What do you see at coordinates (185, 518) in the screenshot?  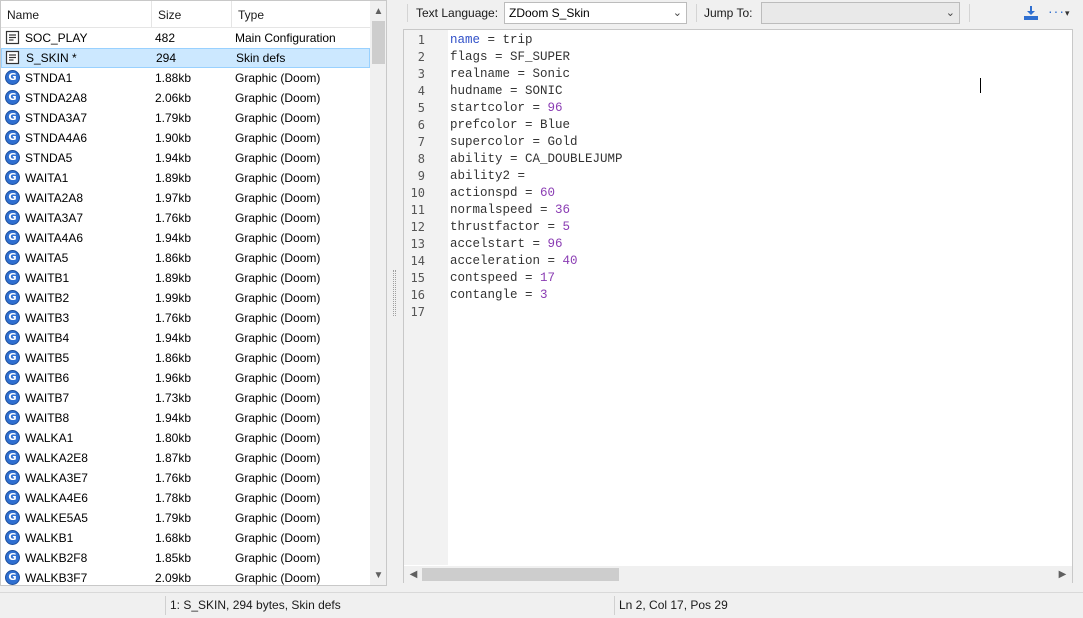 I see `list-item: G WALKE5A5 1.79kb Graphic (Doom)` at bounding box center [185, 518].